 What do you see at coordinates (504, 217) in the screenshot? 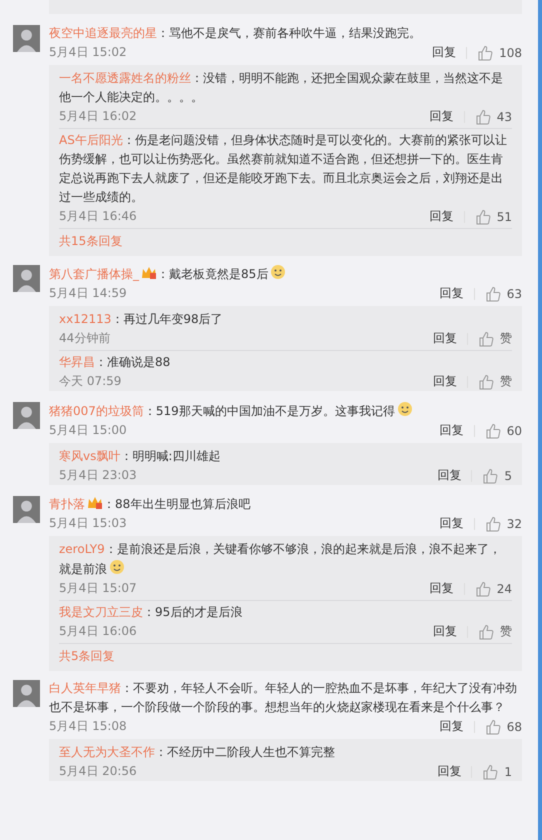
I see `like-count: 51` at bounding box center [504, 217].